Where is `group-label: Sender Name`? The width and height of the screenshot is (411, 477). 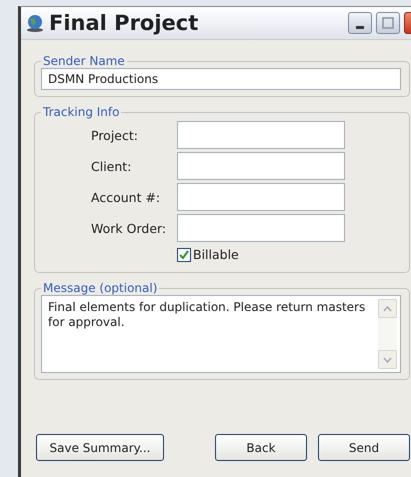
group-label: Sender Name is located at coordinates (84, 61).